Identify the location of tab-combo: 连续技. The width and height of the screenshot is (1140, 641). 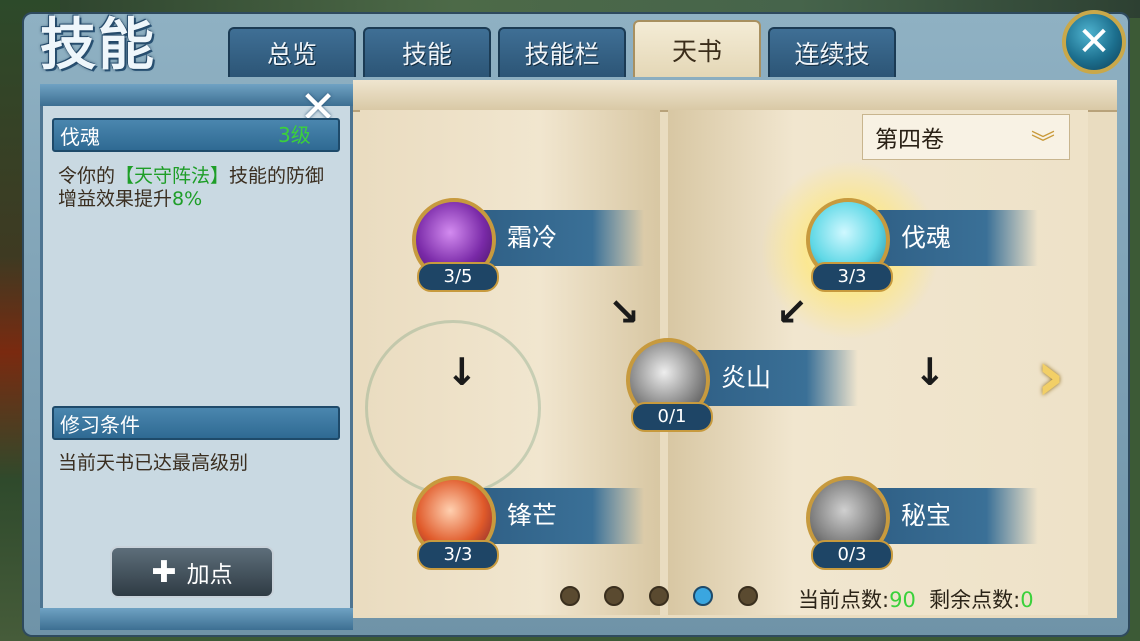
(832, 52).